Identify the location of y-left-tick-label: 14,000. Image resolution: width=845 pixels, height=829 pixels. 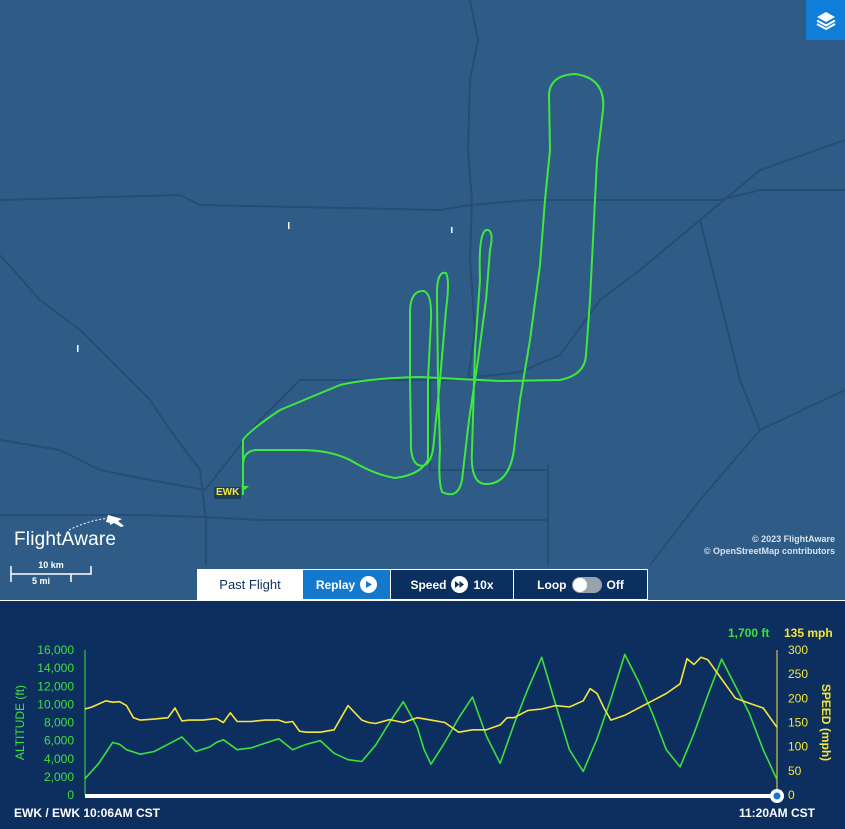
(55, 668).